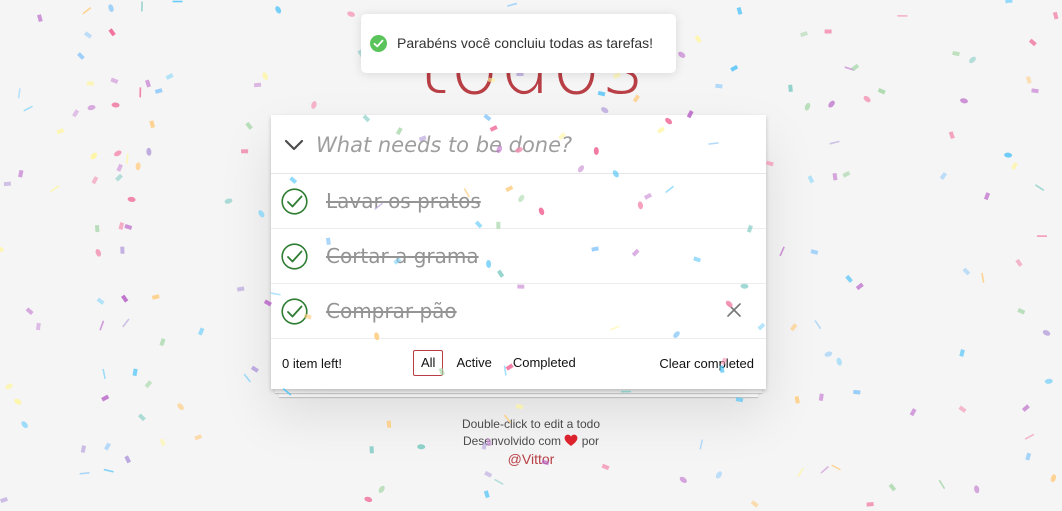 The width and height of the screenshot is (1062, 511). I want to click on success-toast: Parabéns você concluiu todas as tarefas!, so click(518, 43).